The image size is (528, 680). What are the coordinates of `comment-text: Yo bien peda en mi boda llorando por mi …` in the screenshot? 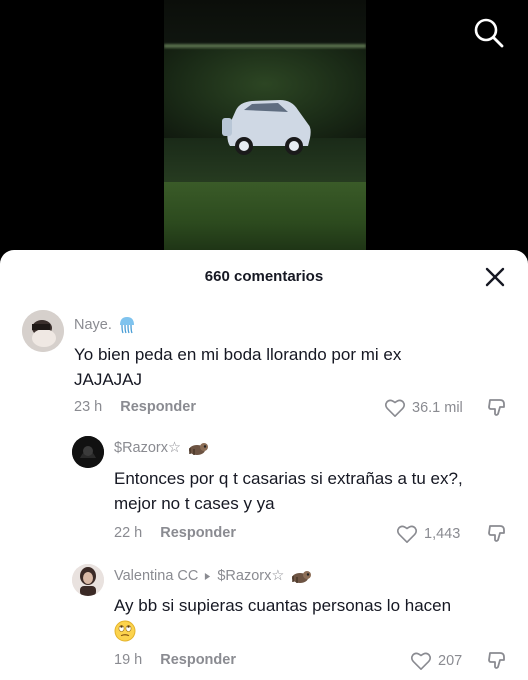 It's located at (238, 367).